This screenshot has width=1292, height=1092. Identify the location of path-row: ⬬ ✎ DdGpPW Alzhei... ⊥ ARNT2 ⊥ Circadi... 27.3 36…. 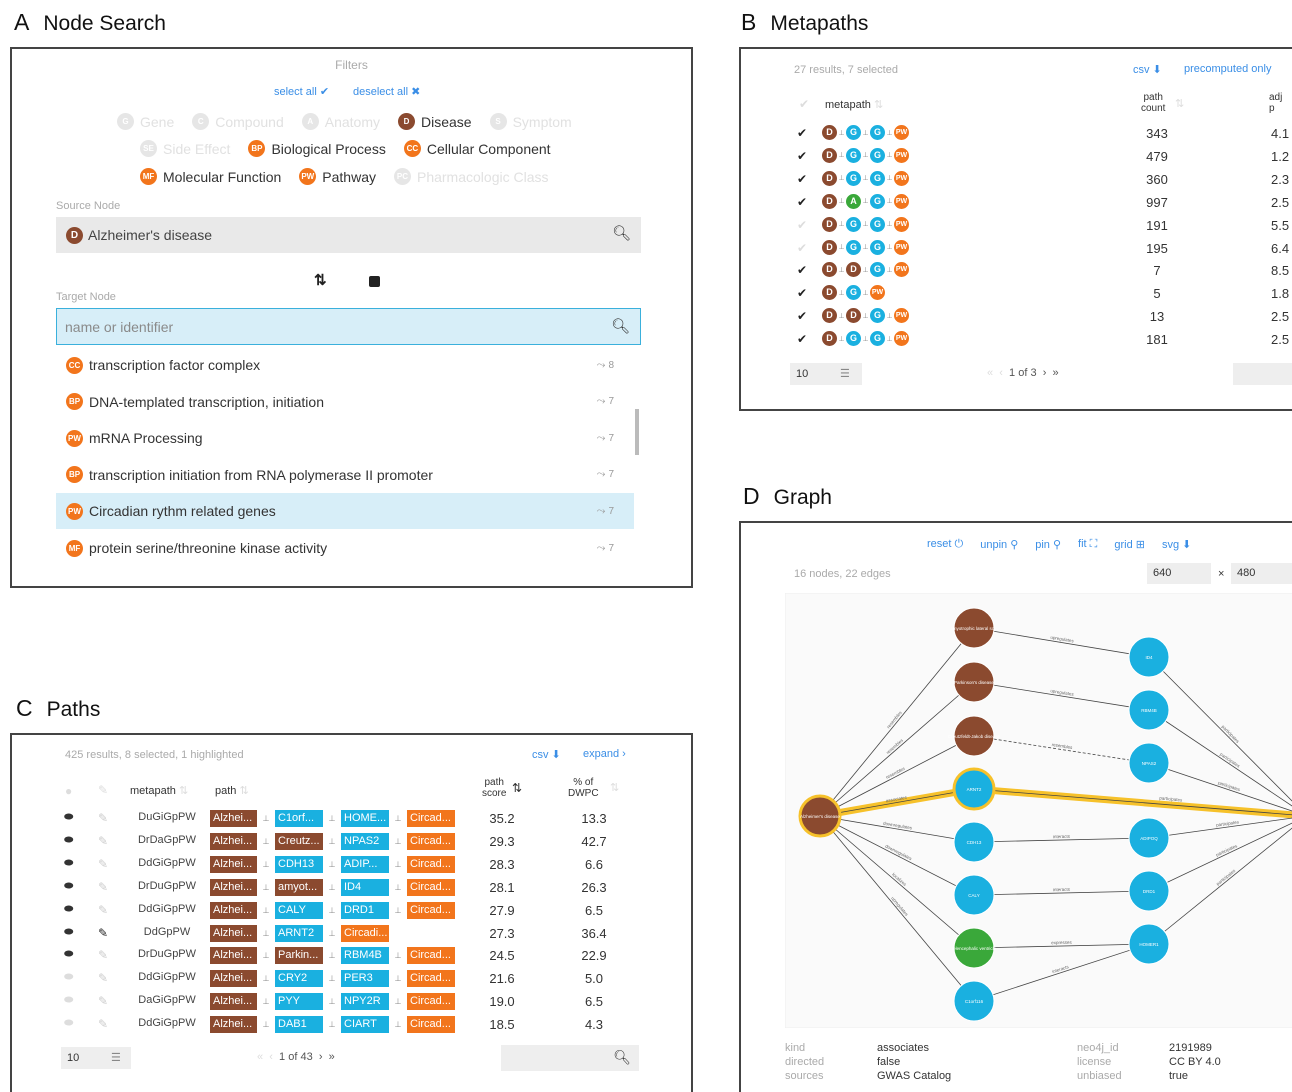
(350, 934).